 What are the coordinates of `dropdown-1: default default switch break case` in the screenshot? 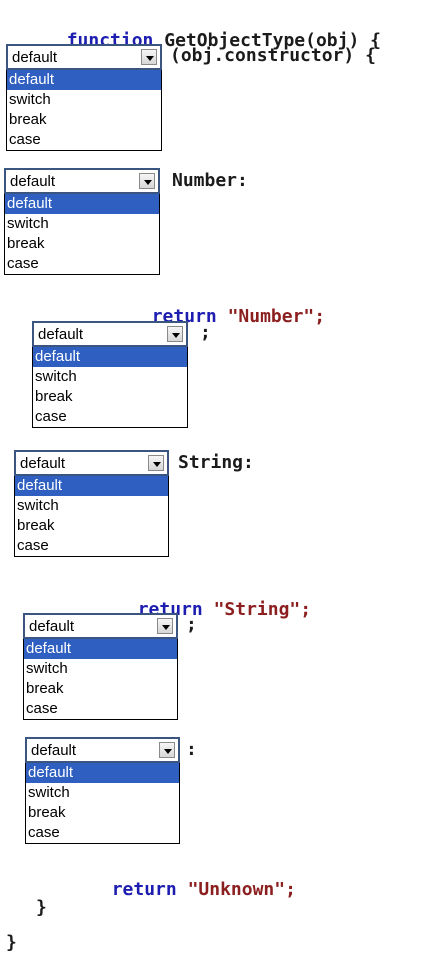 It's located at (84, 97).